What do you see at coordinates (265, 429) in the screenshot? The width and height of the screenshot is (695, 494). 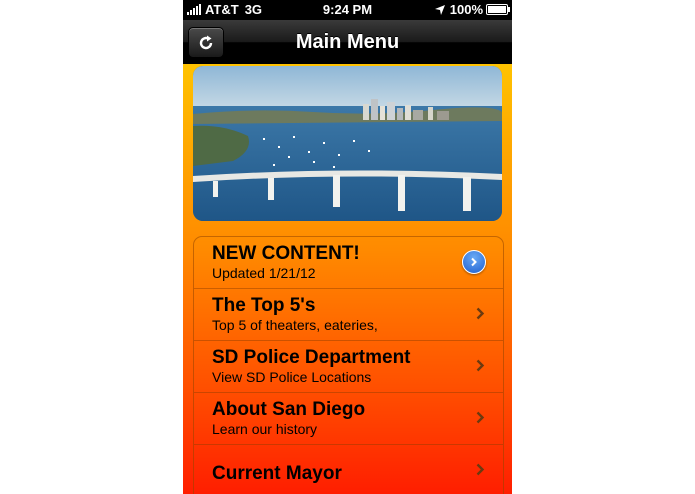 I see `menu-item-subtitle: Learn our history` at bounding box center [265, 429].